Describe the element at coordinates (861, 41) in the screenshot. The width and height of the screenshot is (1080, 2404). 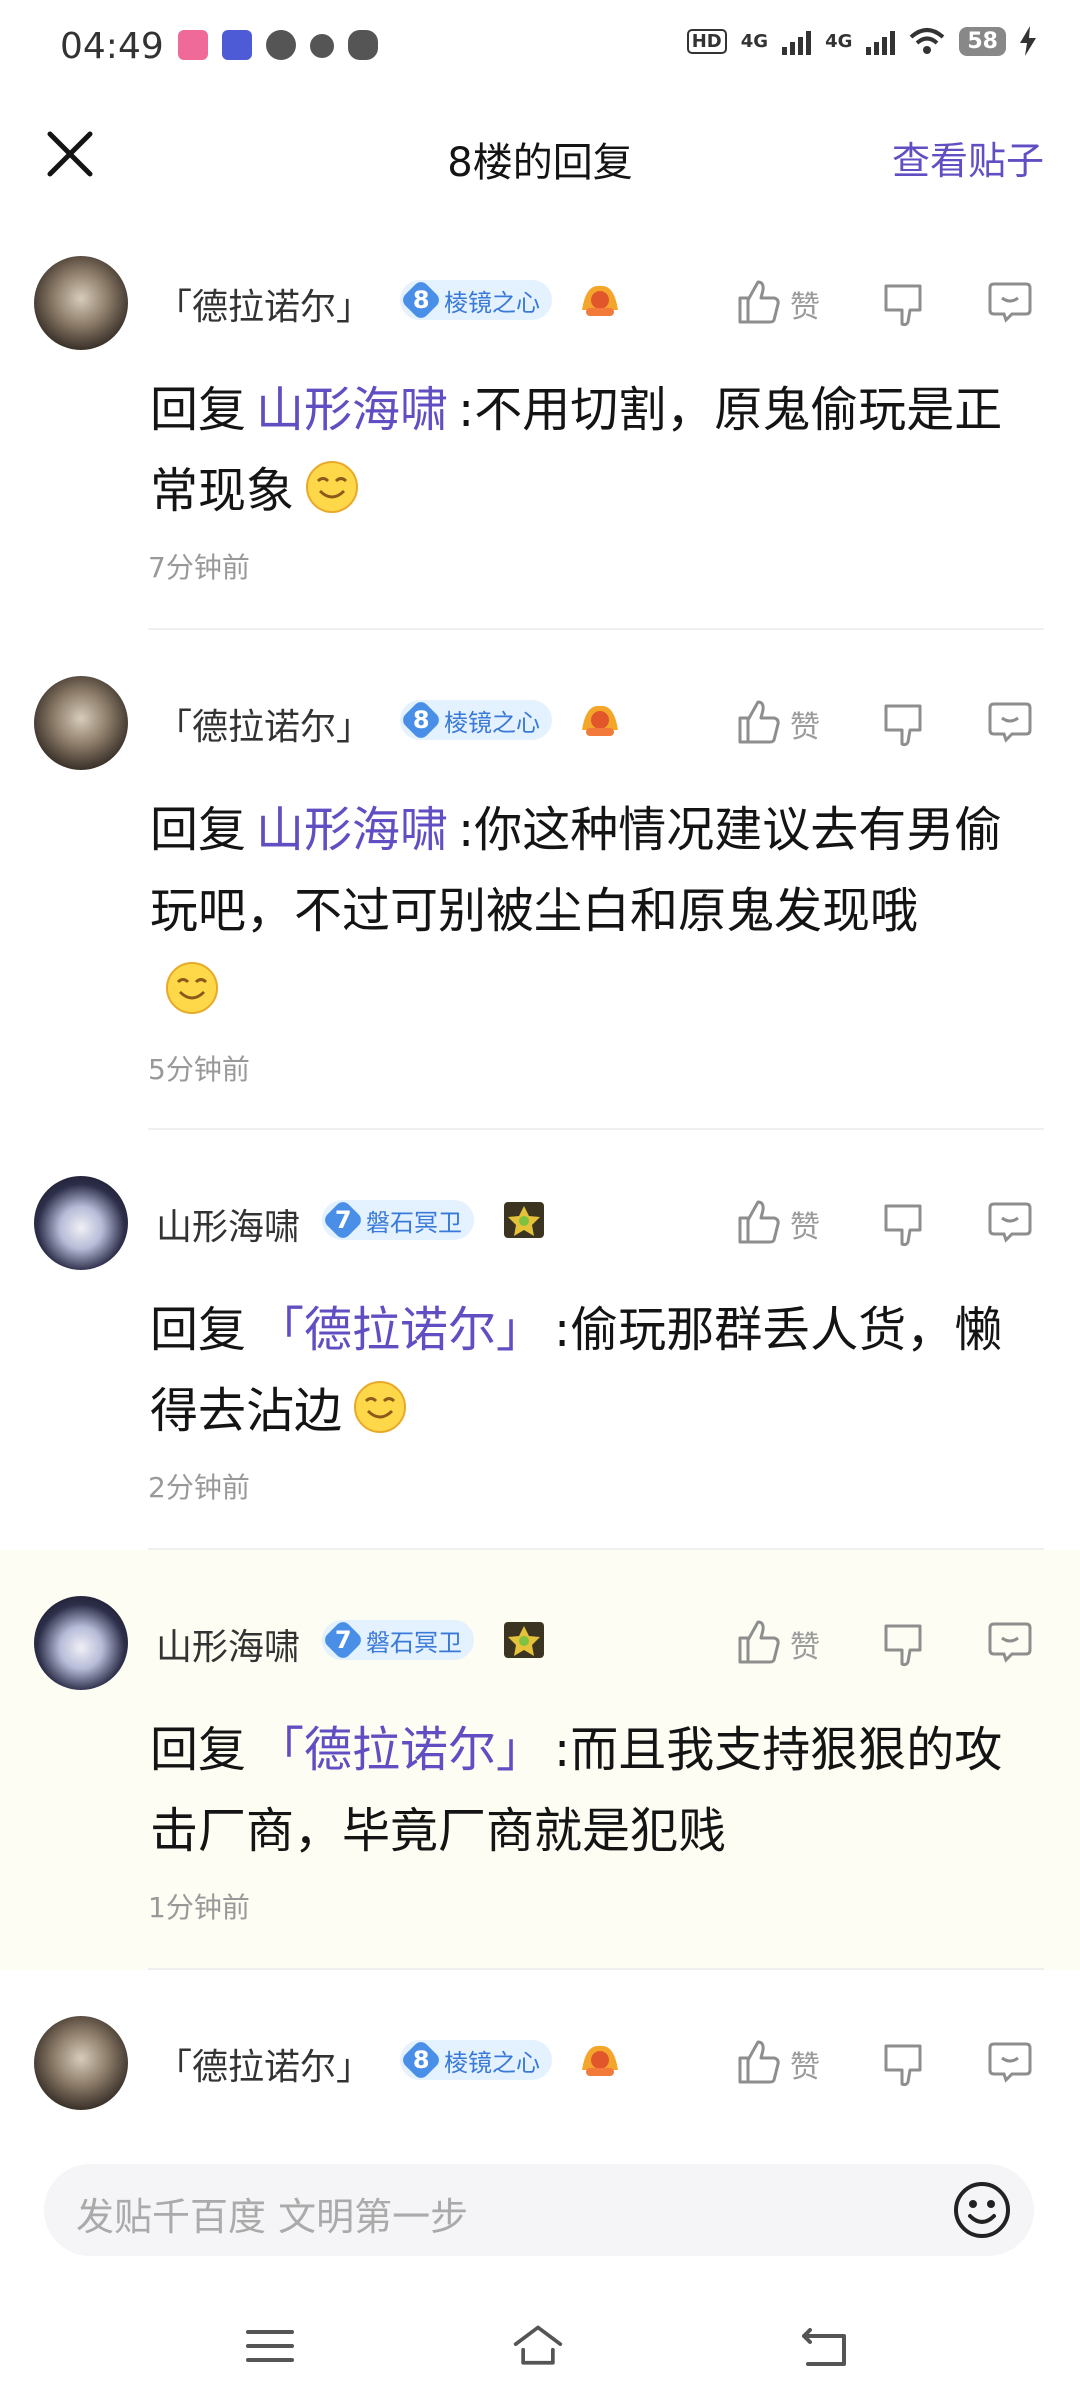
I see `status-indicators: HD 4G 4G 58` at that location.